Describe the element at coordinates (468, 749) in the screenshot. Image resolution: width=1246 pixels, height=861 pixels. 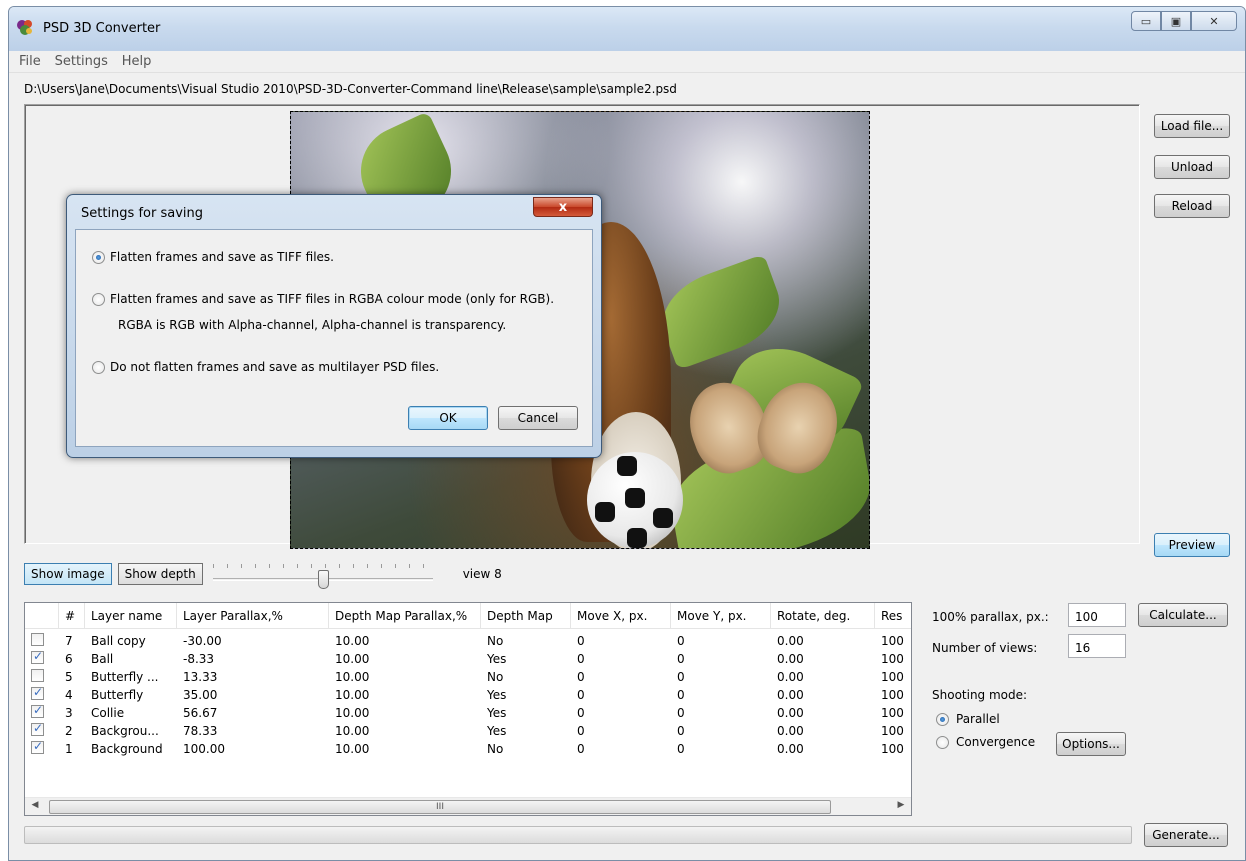
I see `table-row: 1 Background 100.00 10.00 No 0 0 0.00 100` at that location.